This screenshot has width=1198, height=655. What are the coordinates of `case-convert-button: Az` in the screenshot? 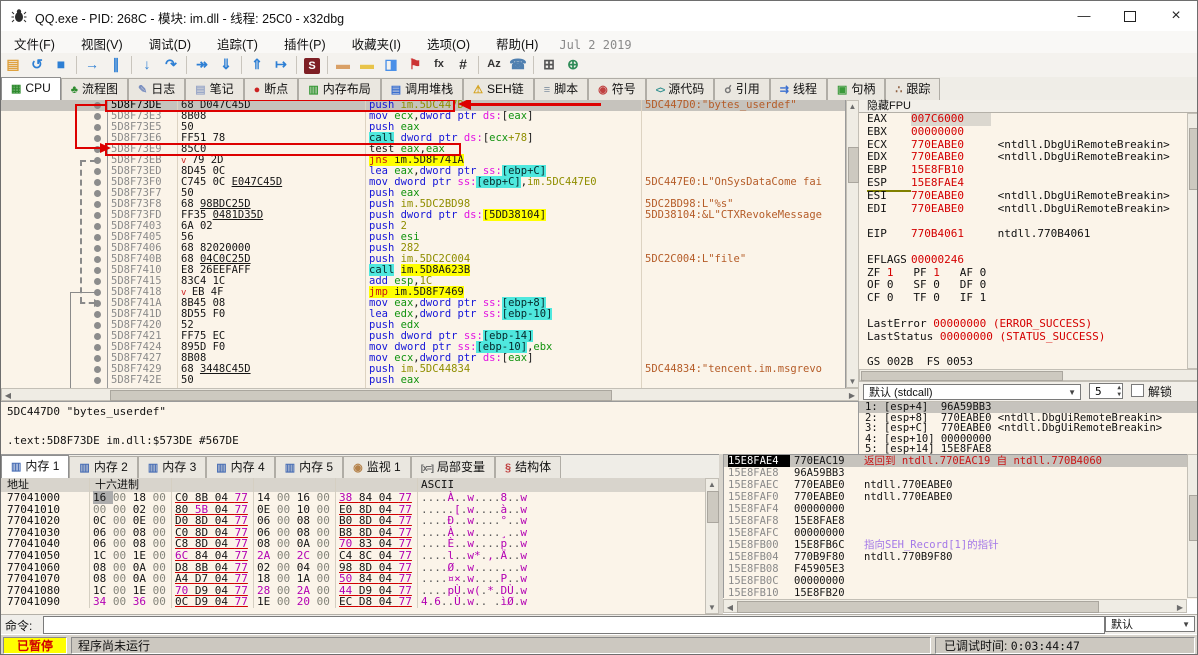 It's located at (494, 64).